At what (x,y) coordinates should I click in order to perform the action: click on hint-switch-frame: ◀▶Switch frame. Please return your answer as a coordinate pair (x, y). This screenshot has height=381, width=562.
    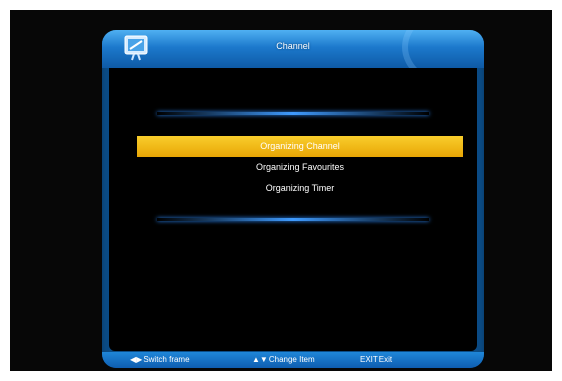
    Looking at the image, I should click on (160, 360).